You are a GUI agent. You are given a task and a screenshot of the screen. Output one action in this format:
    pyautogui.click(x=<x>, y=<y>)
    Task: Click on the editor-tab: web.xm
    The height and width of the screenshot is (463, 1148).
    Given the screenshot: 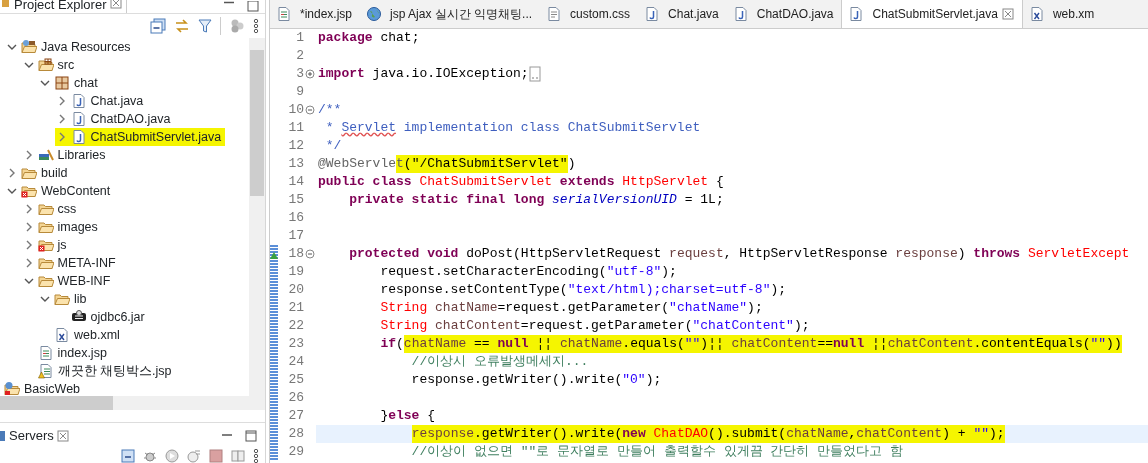 What is the action you would take?
    pyautogui.click(x=1062, y=14)
    